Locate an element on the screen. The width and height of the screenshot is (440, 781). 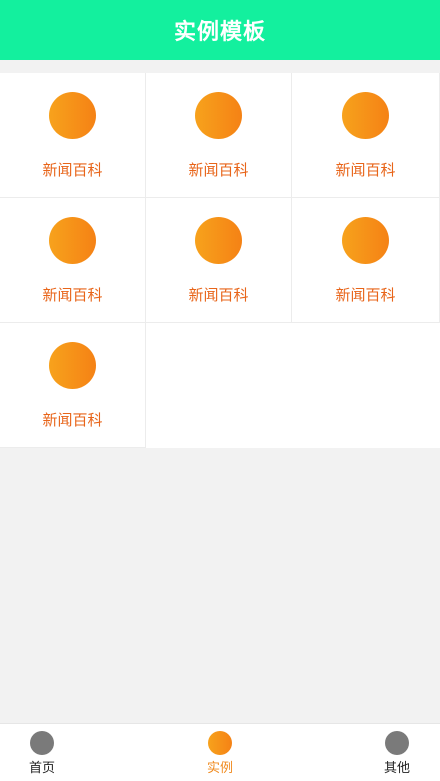
tab-other-label: 其他 is located at coordinates (396, 768).